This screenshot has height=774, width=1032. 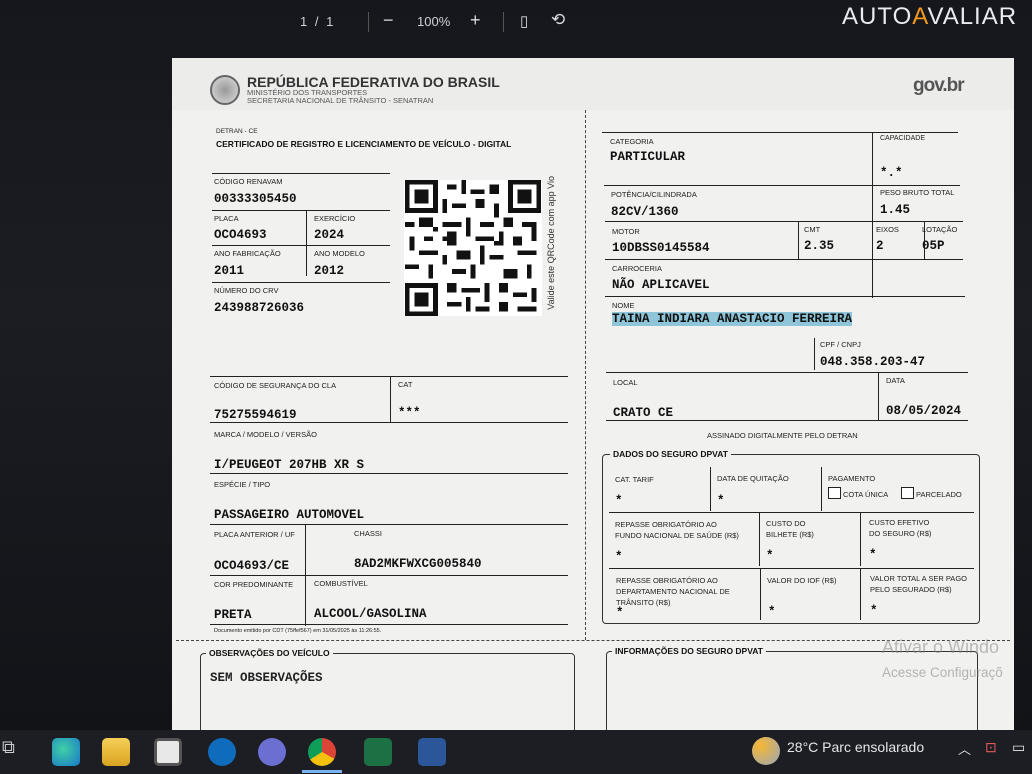 What do you see at coordinates (782, 435) in the screenshot?
I see `assinado-text: ASSINADO DIGITALMENTE PELO DETRAN` at bounding box center [782, 435].